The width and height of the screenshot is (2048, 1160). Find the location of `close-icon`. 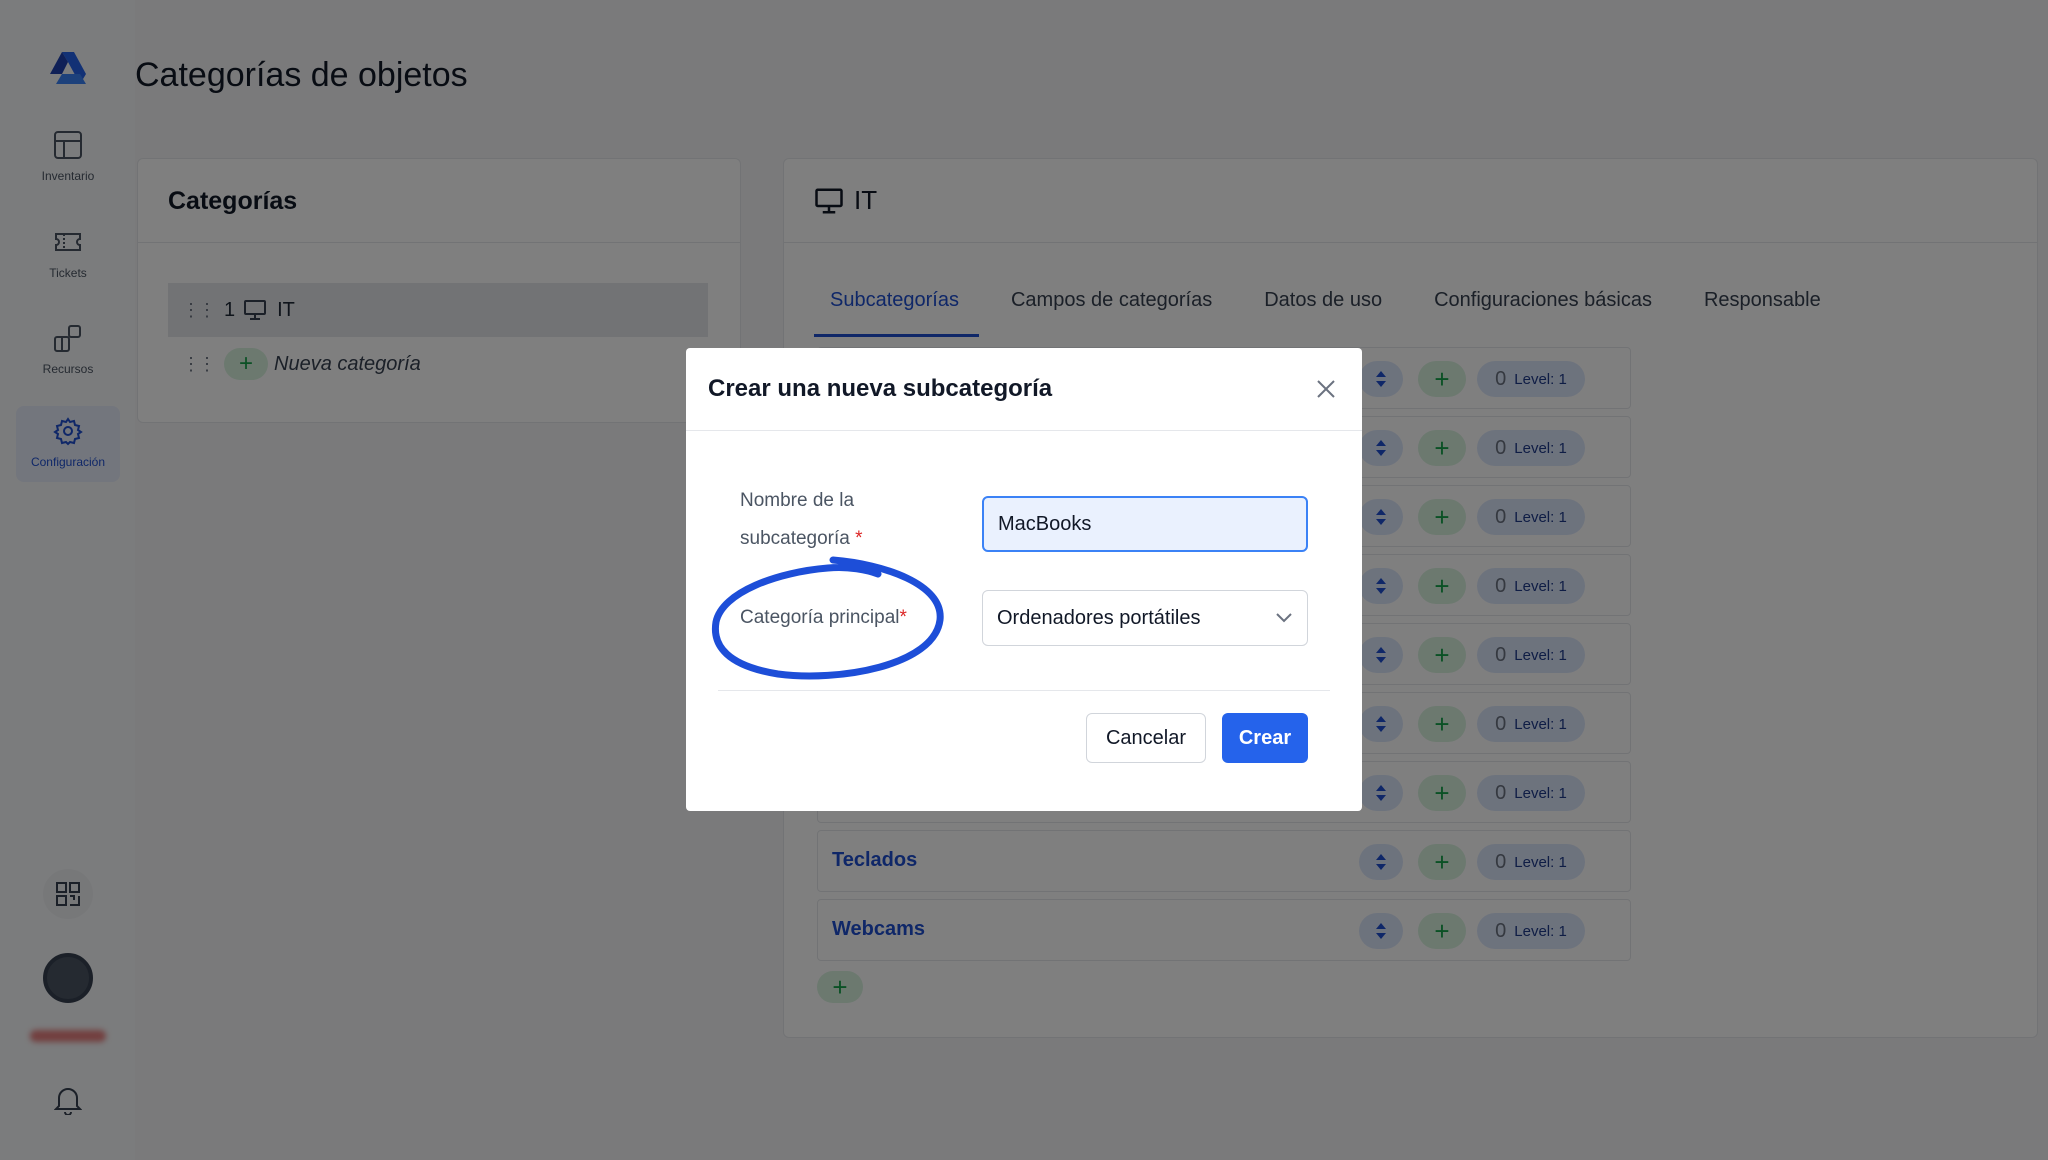

close-icon is located at coordinates (1326, 389).